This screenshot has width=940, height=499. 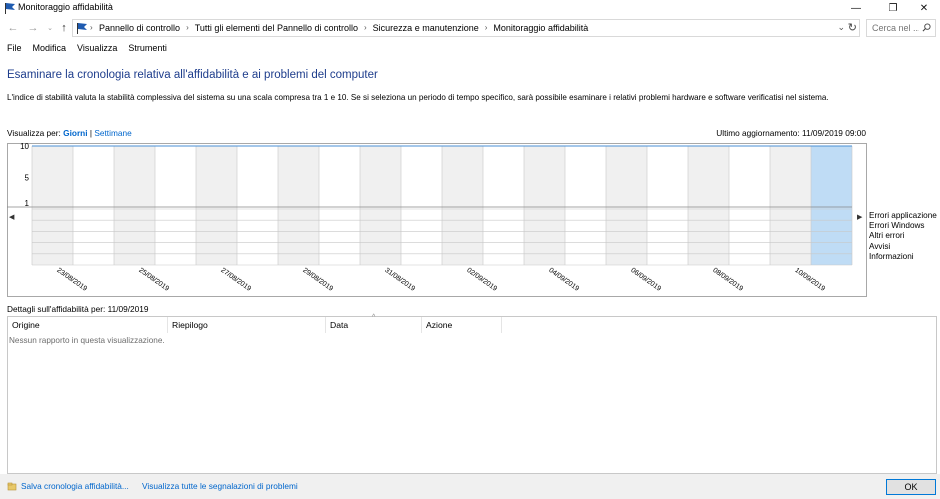 What do you see at coordinates (563, 280) in the screenshot?
I see `x-tick-label: 04/09/2019` at bounding box center [563, 280].